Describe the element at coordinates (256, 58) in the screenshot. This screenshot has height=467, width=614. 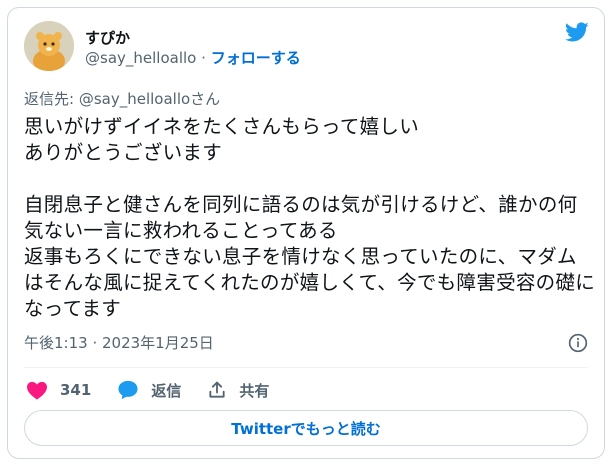
I see `follow-button: フォローする` at that location.